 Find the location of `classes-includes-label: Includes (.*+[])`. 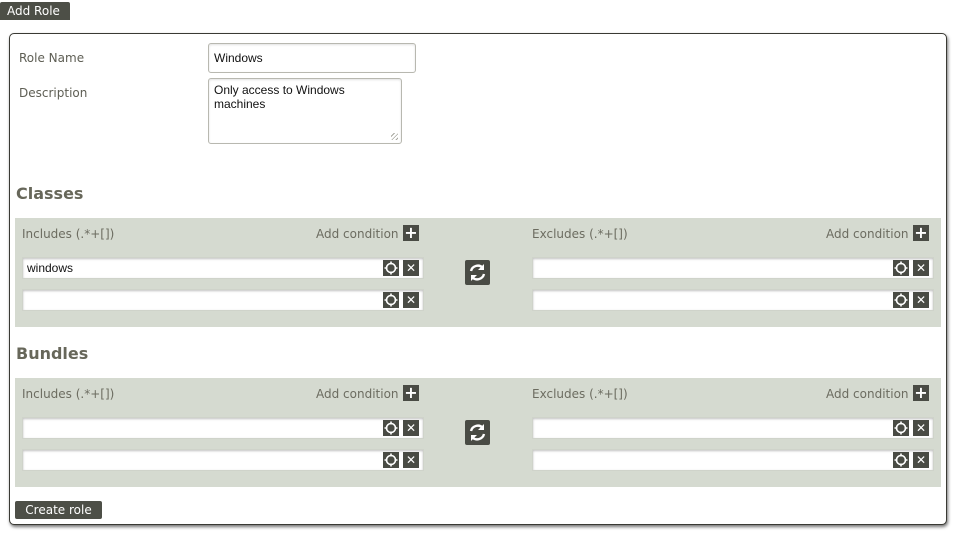

classes-includes-label: Includes (.*+[]) is located at coordinates (68, 234).